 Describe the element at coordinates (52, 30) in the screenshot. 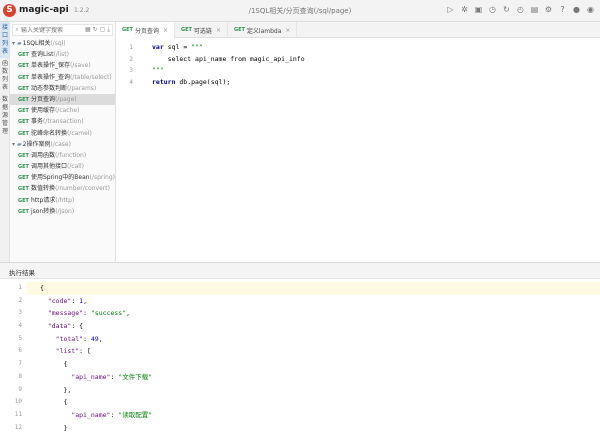

I see `search-input` at that location.